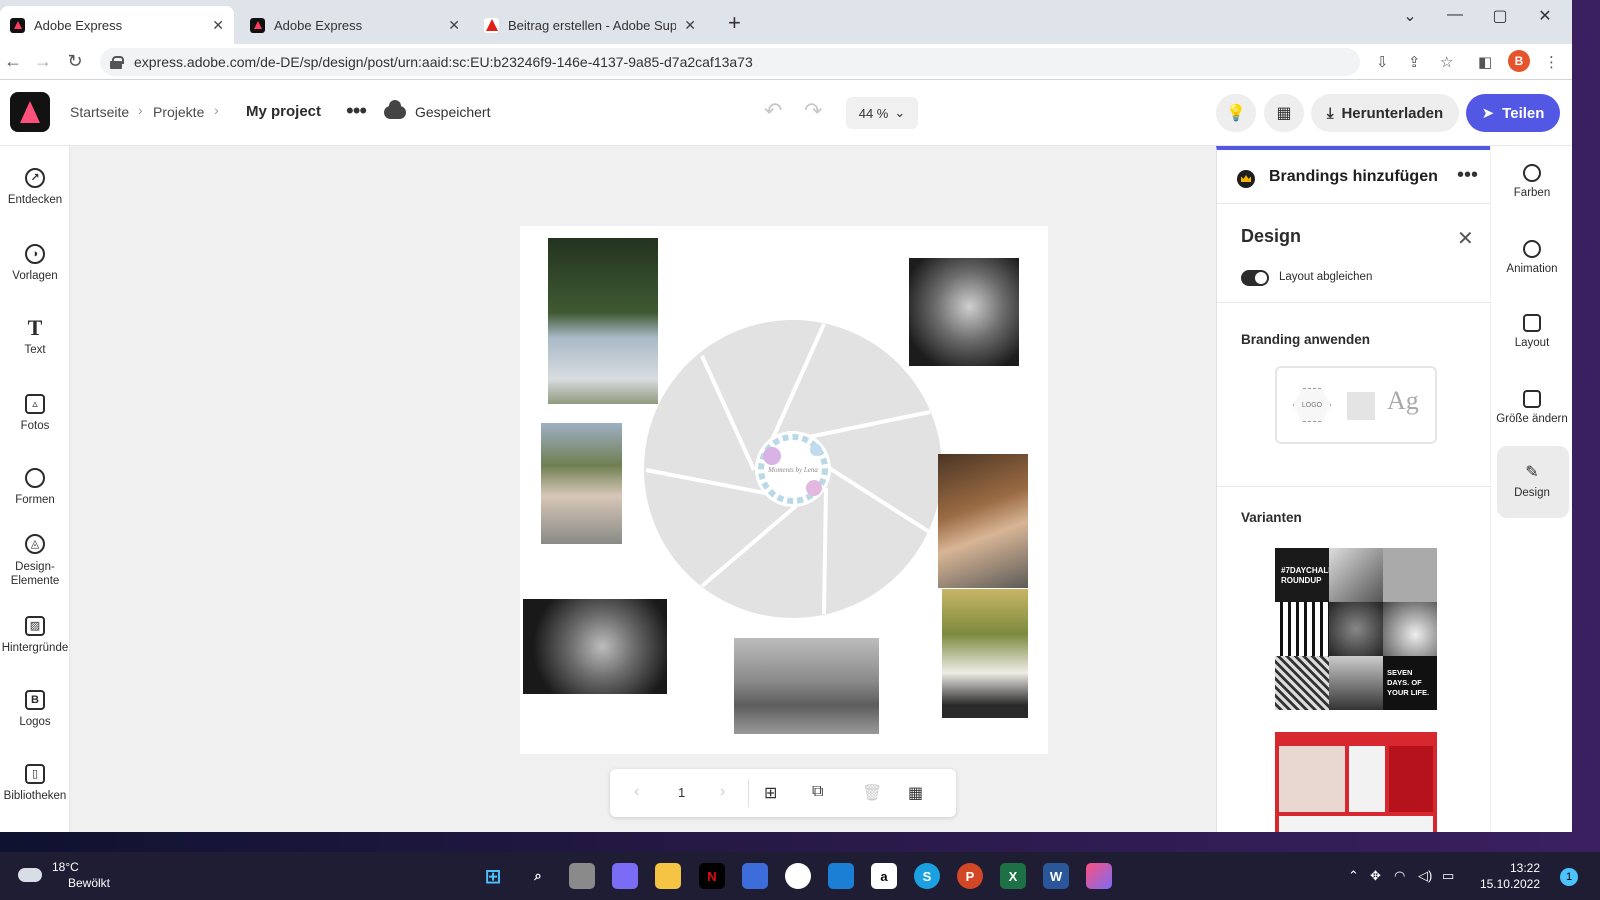  I want to click on prev-page-icon: ‹, so click(636, 792).